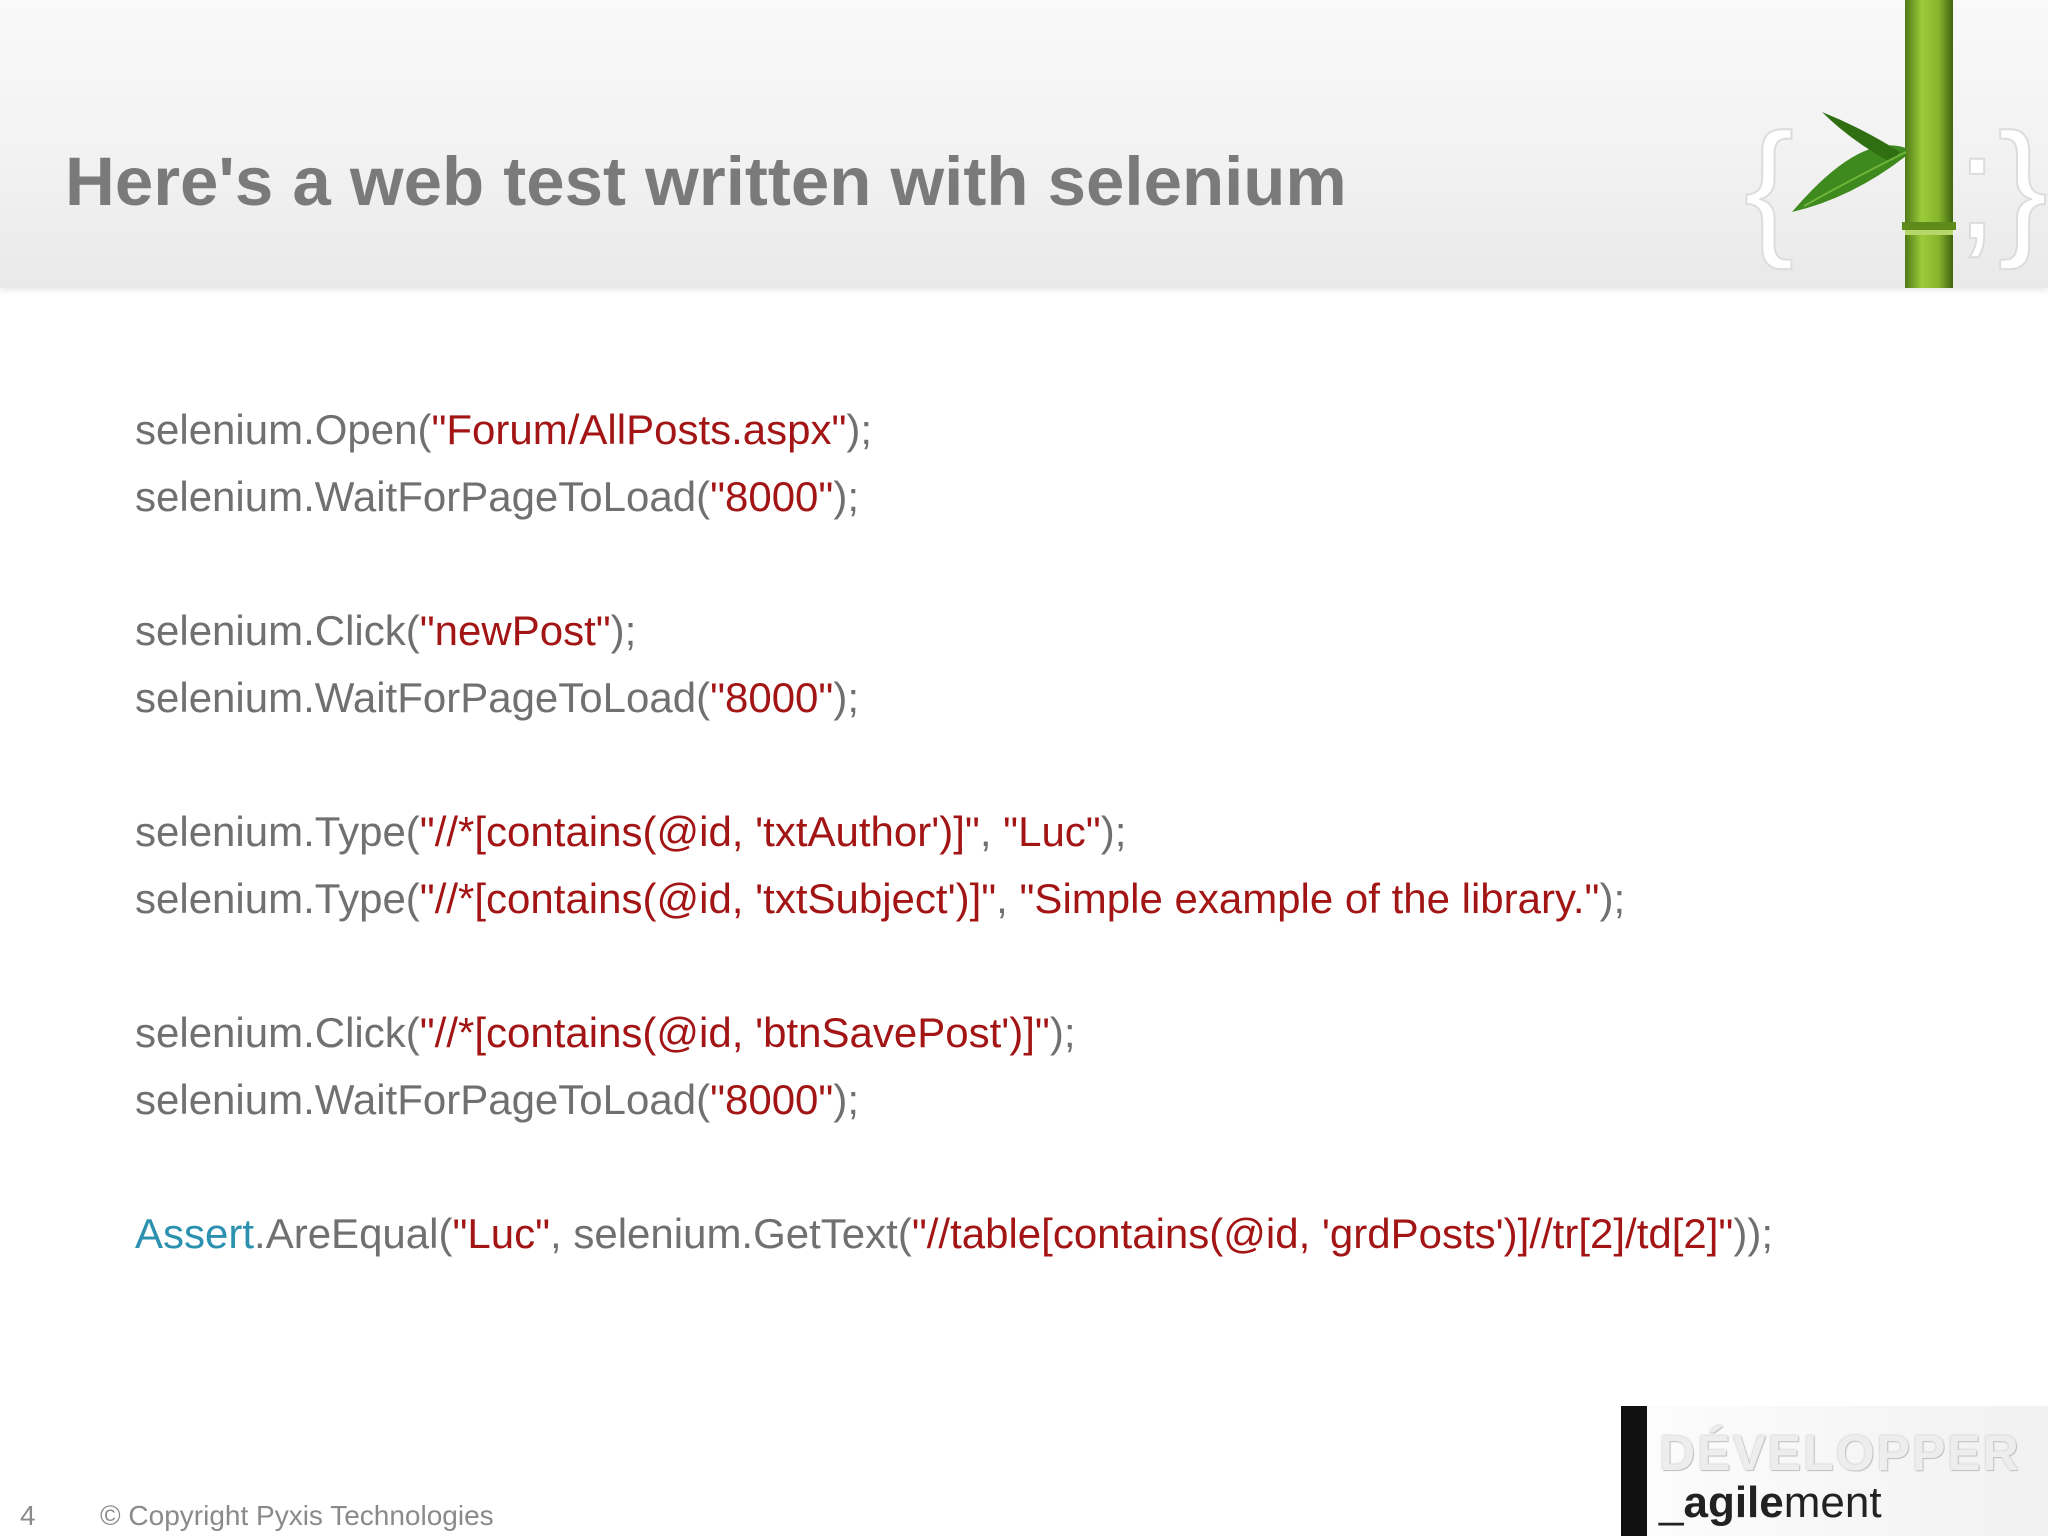  Describe the element at coordinates (297, 1515) in the screenshot. I see `copyright-notice: © Copyright Pyxis Technologies` at that location.